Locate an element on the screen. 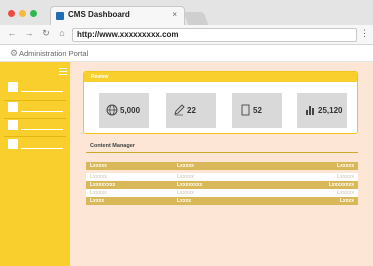 This screenshot has height=266, width=373. document-icon is located at coordinates (245, 110).